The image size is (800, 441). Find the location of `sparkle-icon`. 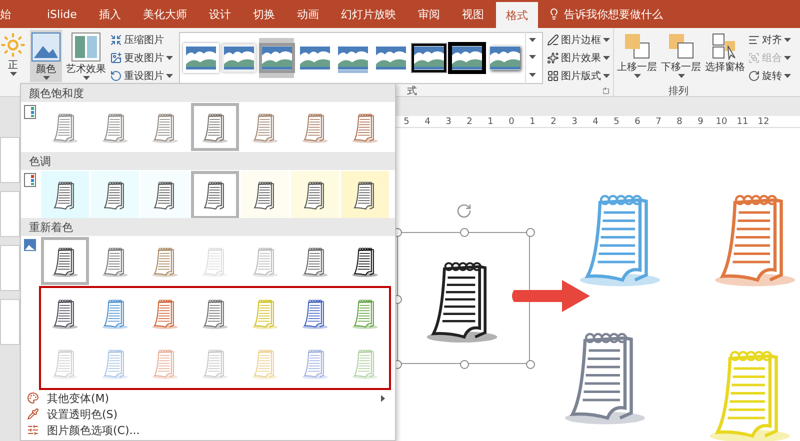

sparkle-icon is located at coordinates (553, 58).